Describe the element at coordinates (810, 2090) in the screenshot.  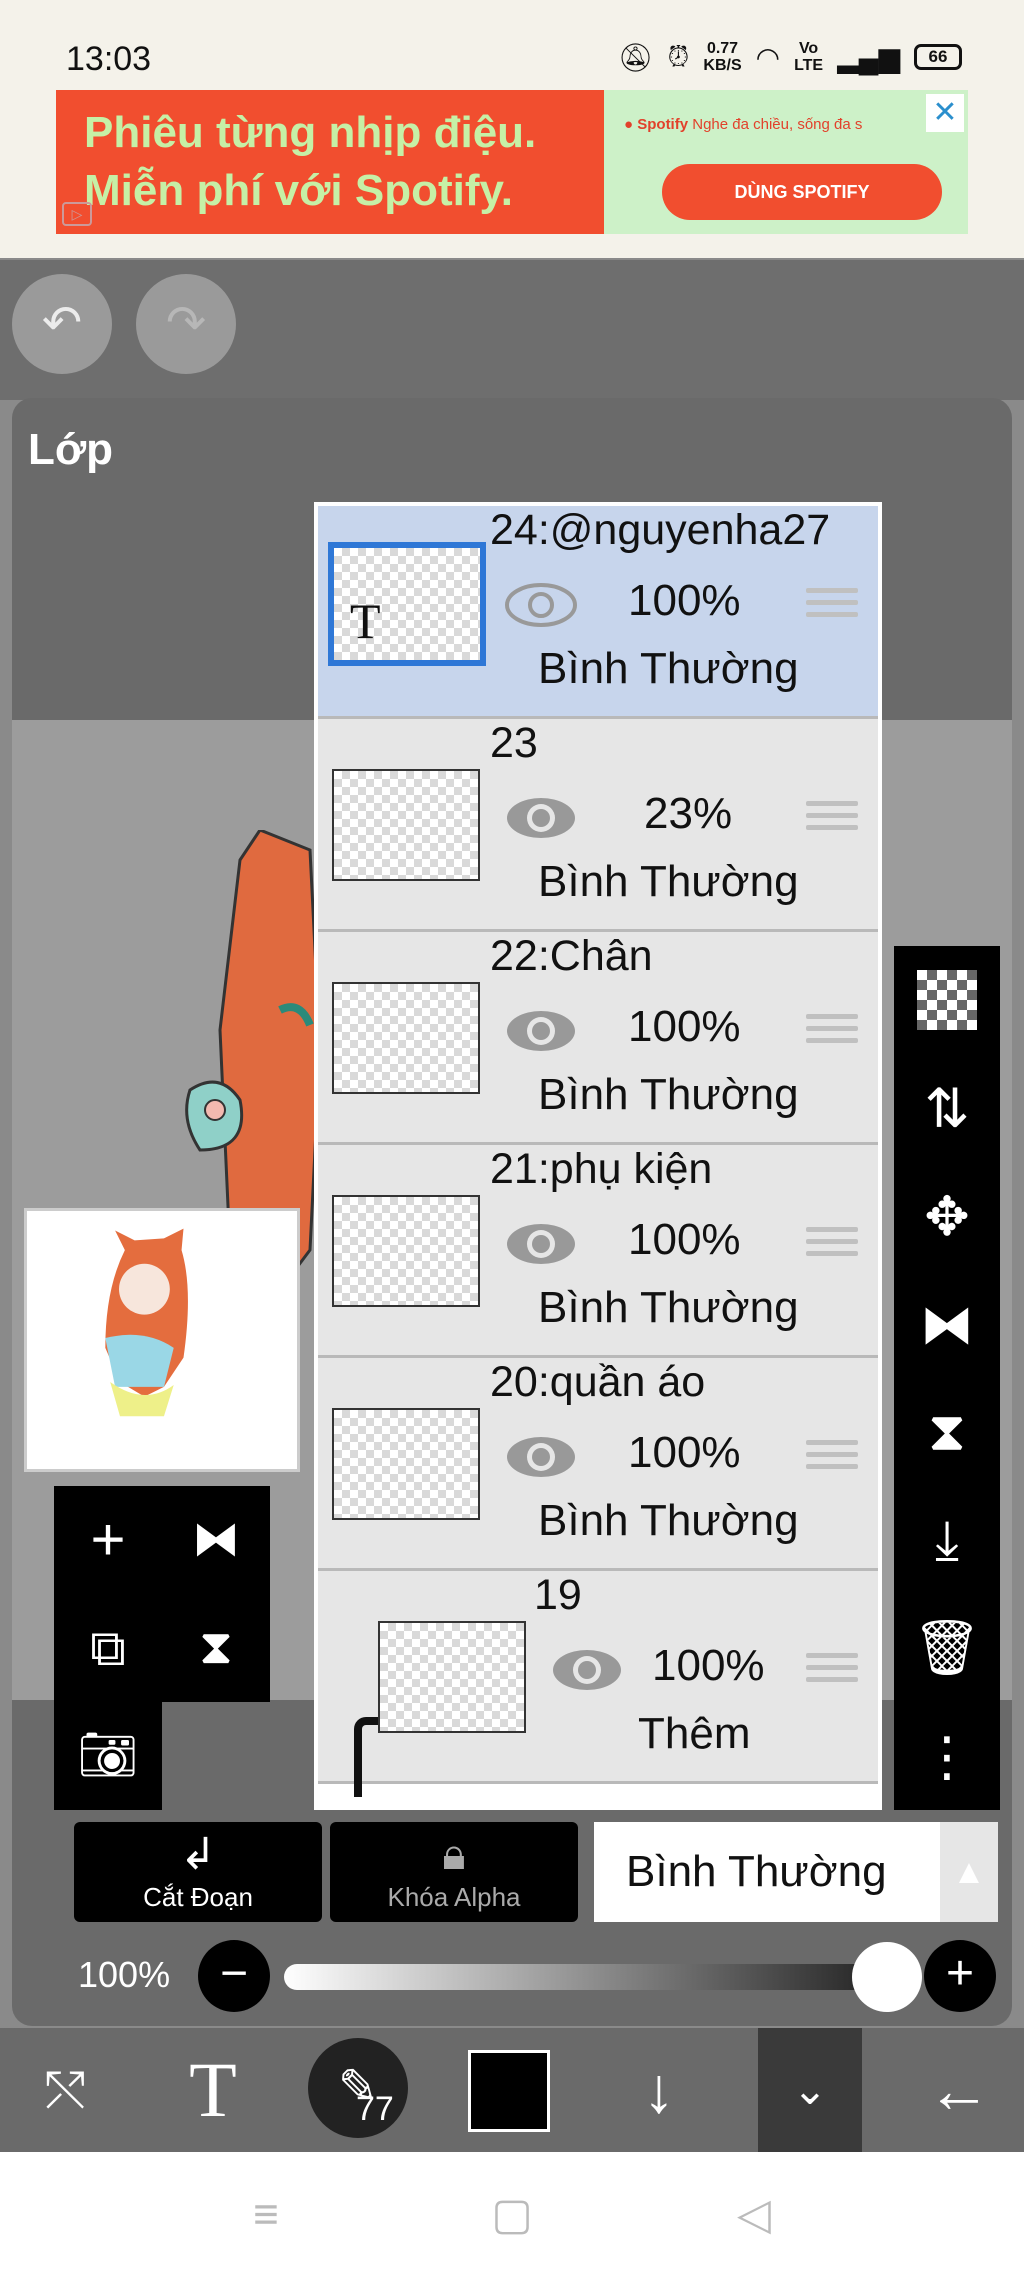
I see `layers-button: ⌄` at that location.